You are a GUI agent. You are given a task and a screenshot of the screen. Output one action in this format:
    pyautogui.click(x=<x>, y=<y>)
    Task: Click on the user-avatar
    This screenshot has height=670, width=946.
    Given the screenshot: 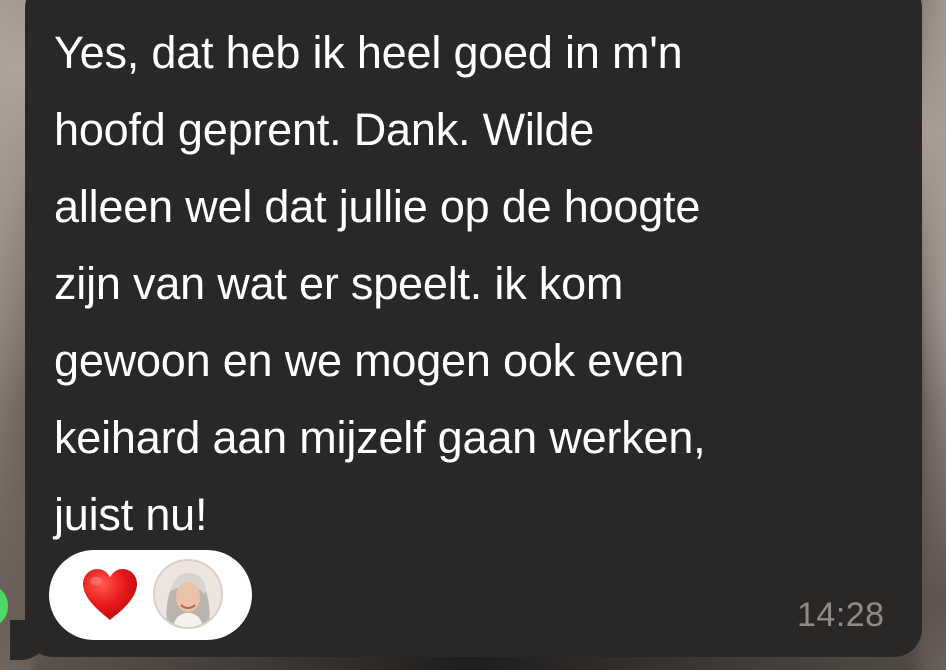 What is the action you would take?
    pyautogui.click(x=188, y=594)
    